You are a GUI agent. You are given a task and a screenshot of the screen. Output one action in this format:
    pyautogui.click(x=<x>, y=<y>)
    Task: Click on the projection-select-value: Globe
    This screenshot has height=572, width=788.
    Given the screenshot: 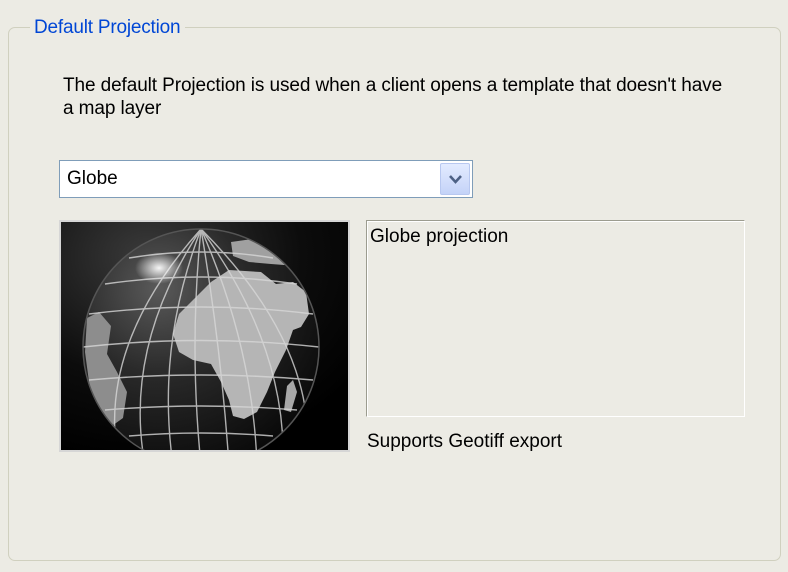 What is the action you would take?
    pyautogui.click(x=92, y=178)
    